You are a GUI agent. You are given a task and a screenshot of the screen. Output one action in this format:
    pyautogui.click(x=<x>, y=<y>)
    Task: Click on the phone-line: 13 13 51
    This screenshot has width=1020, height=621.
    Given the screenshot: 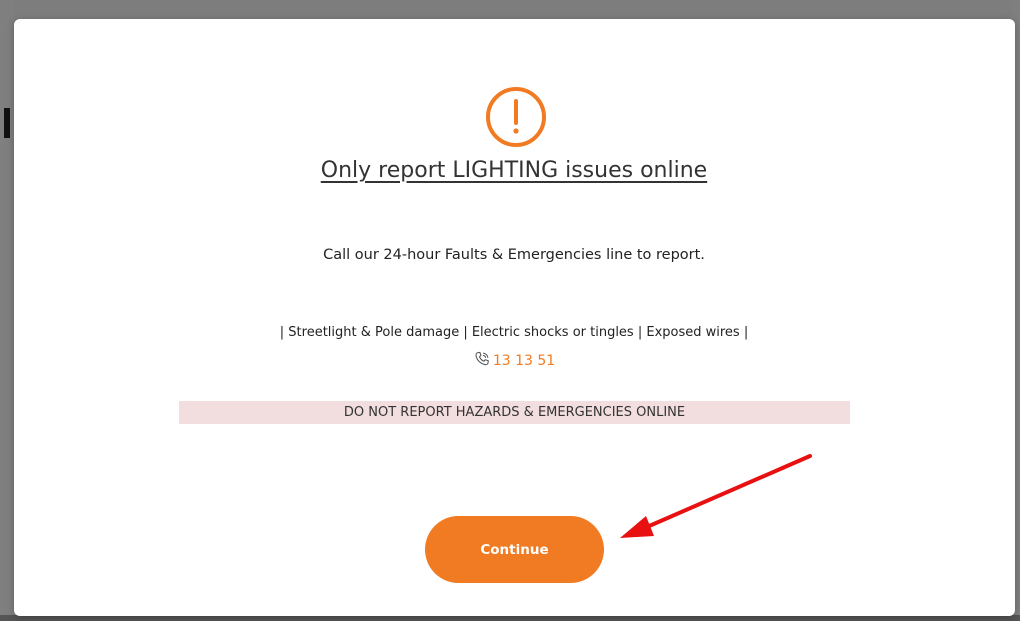 What is the action you would take?
    pyautogui.click(x=510, y=359)
    